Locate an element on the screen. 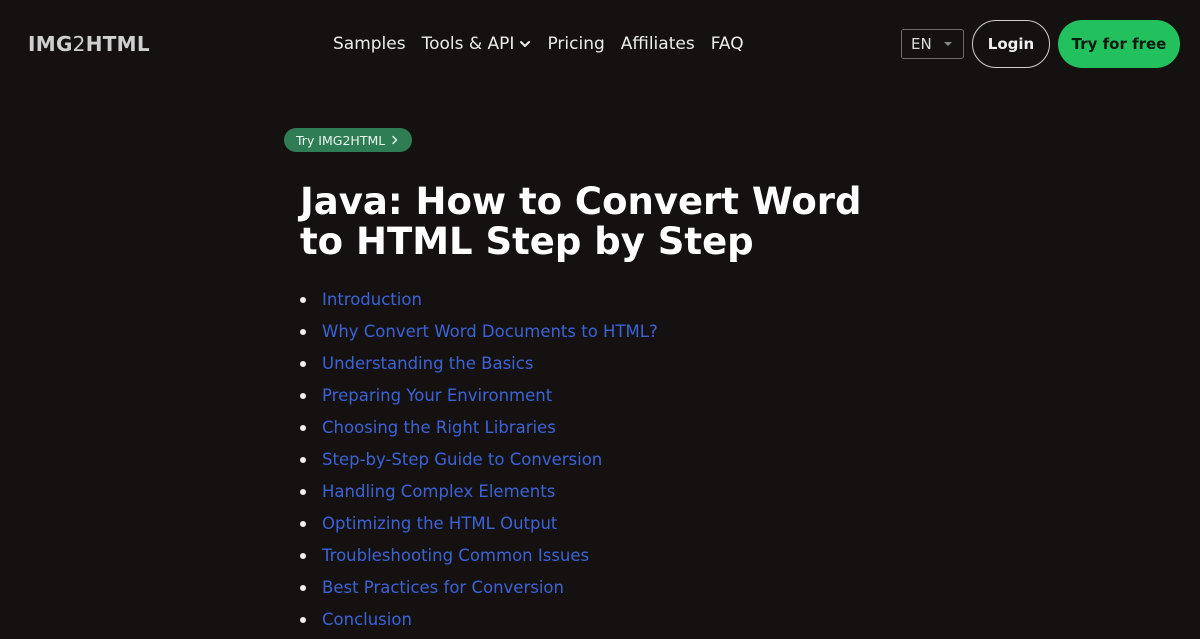 The image size is (1200, 639). language-value: EN is located at coordinates (921, 44).